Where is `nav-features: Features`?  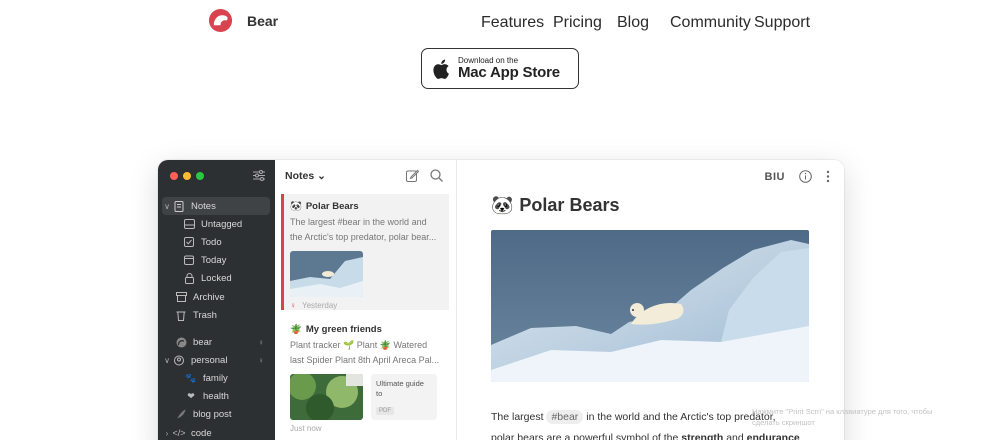
nav-features: Features is located at coordinates (512, 23).